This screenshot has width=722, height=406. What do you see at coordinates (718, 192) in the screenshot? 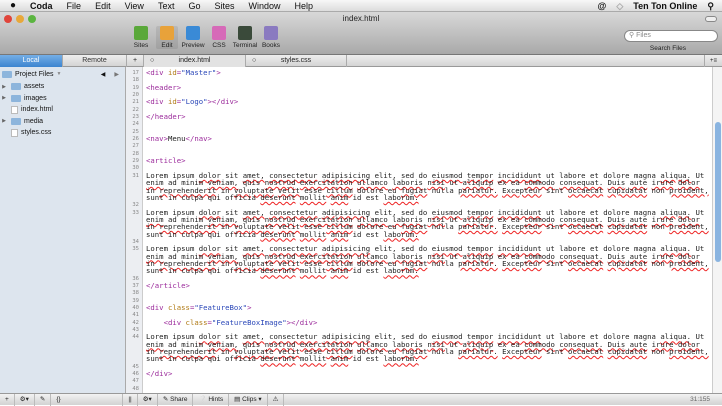
I see `scrollbar-thumb` at bounding box center [718, 192].